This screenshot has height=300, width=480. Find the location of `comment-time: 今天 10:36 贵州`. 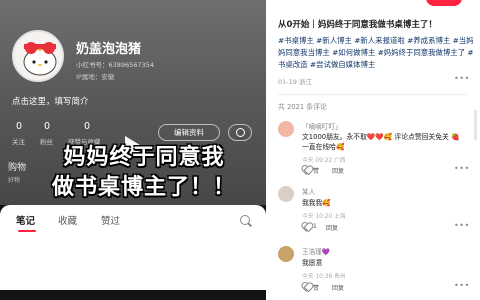

comment-time: 今天 10:36 贵州 is located at coordinates (324, 277).